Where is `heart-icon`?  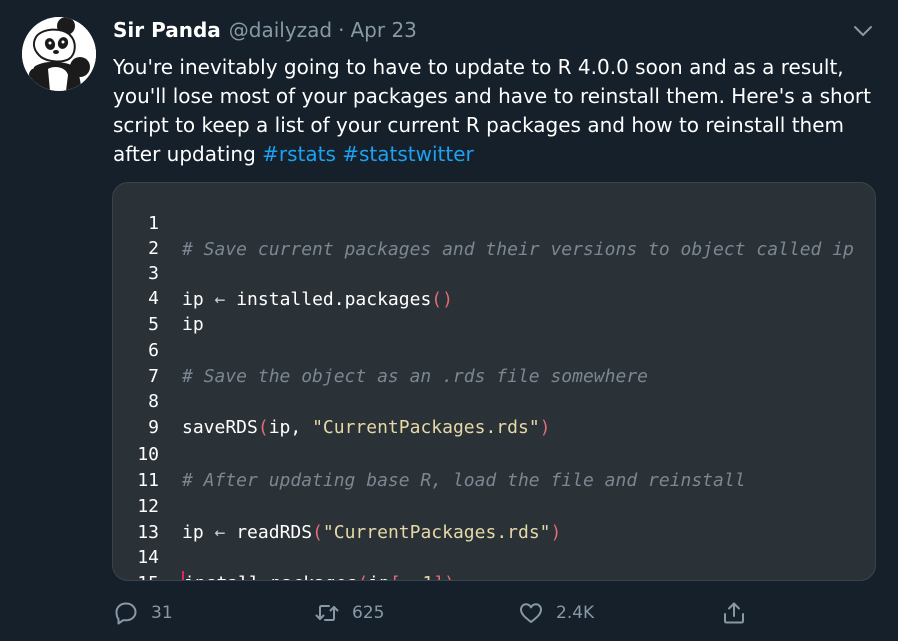
heart-icon is located at coordinates (531, 613).